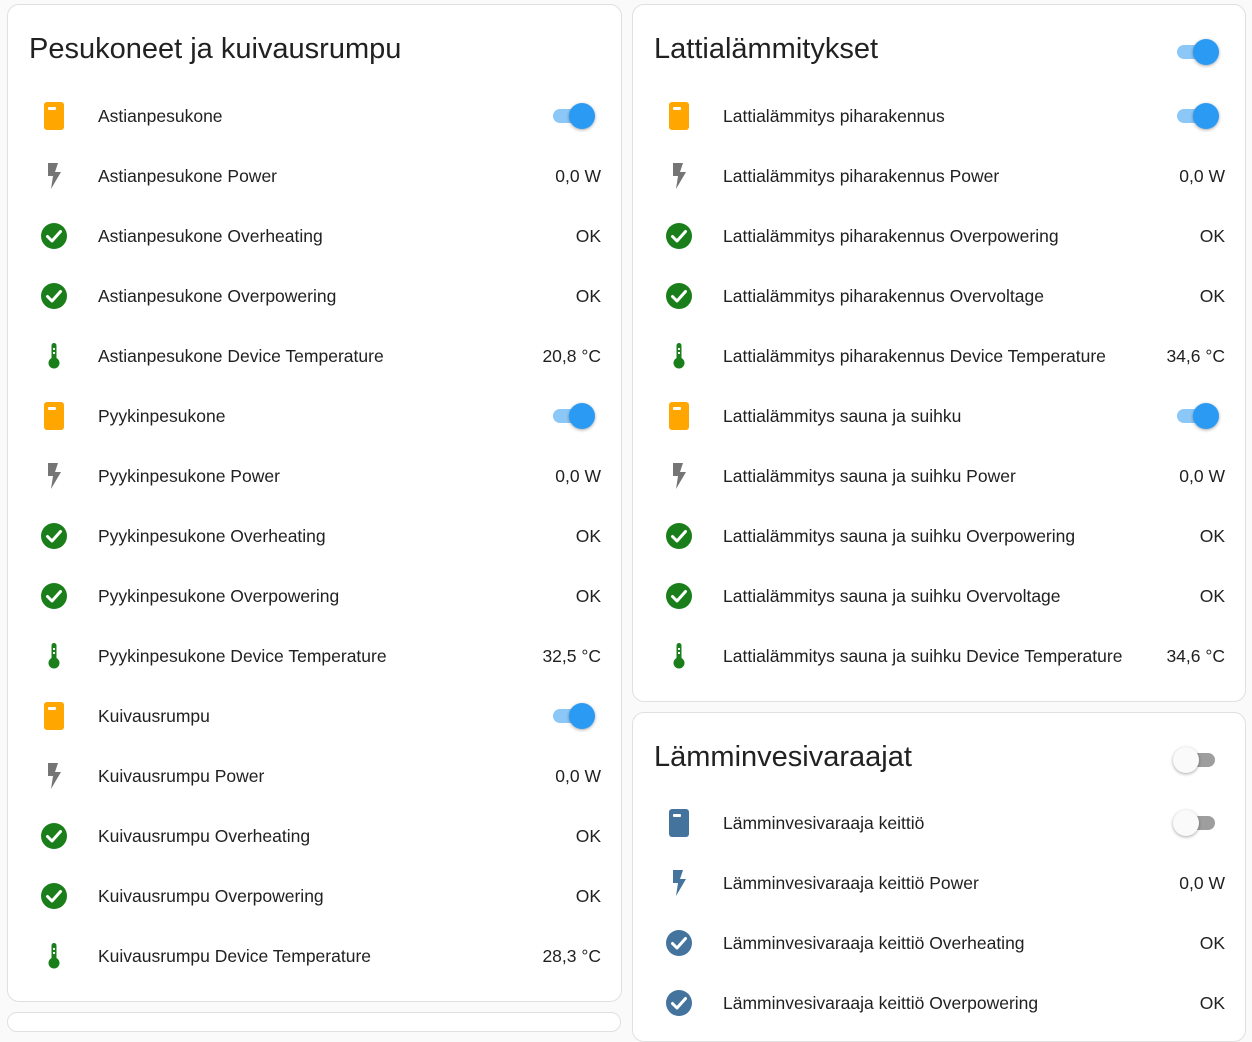 This screenshot has width=1252, height=1042. Describe the element at coordinates (571, 655) in the screenshot. I see `entity-state: 32,5 °C` at that location.